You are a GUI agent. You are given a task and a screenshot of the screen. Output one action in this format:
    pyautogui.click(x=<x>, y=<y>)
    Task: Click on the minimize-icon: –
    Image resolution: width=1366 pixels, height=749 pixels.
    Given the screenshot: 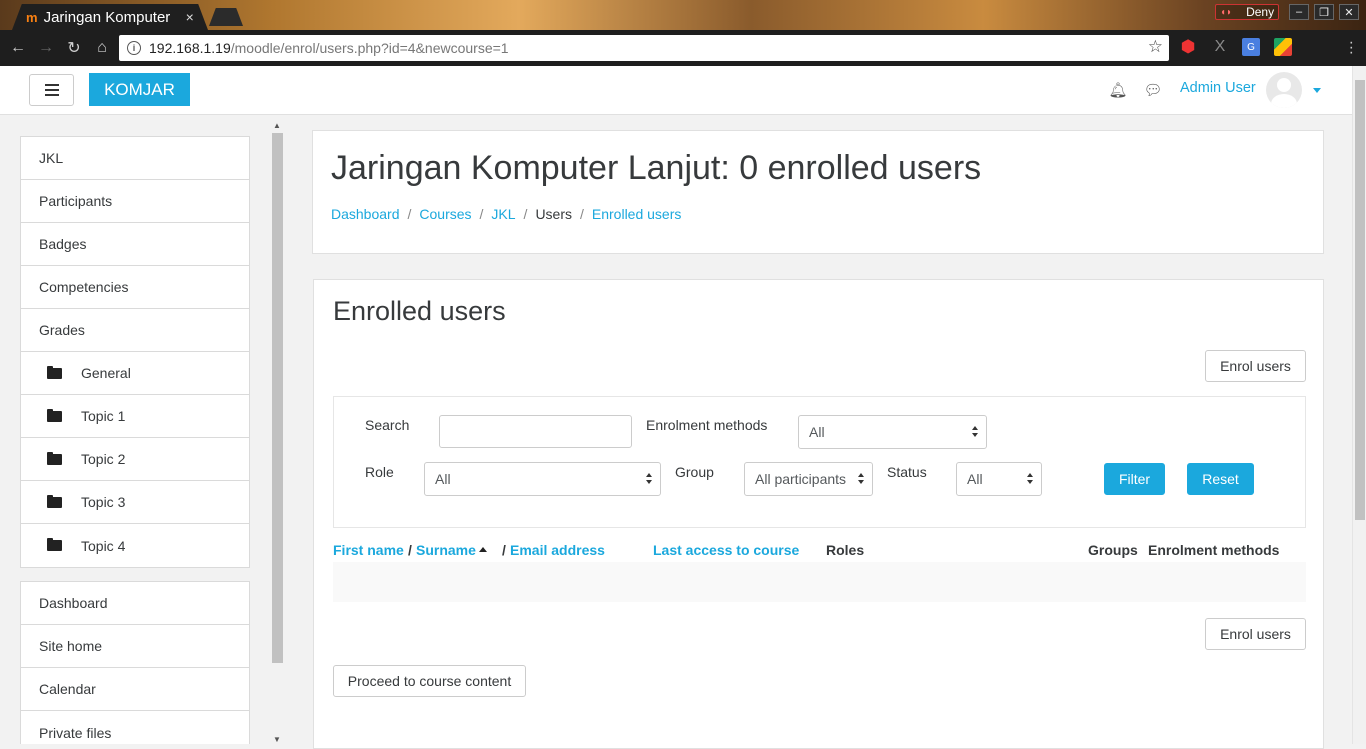 What is the action you would take?
    pyautogui.click(x=1299, y=12)
    